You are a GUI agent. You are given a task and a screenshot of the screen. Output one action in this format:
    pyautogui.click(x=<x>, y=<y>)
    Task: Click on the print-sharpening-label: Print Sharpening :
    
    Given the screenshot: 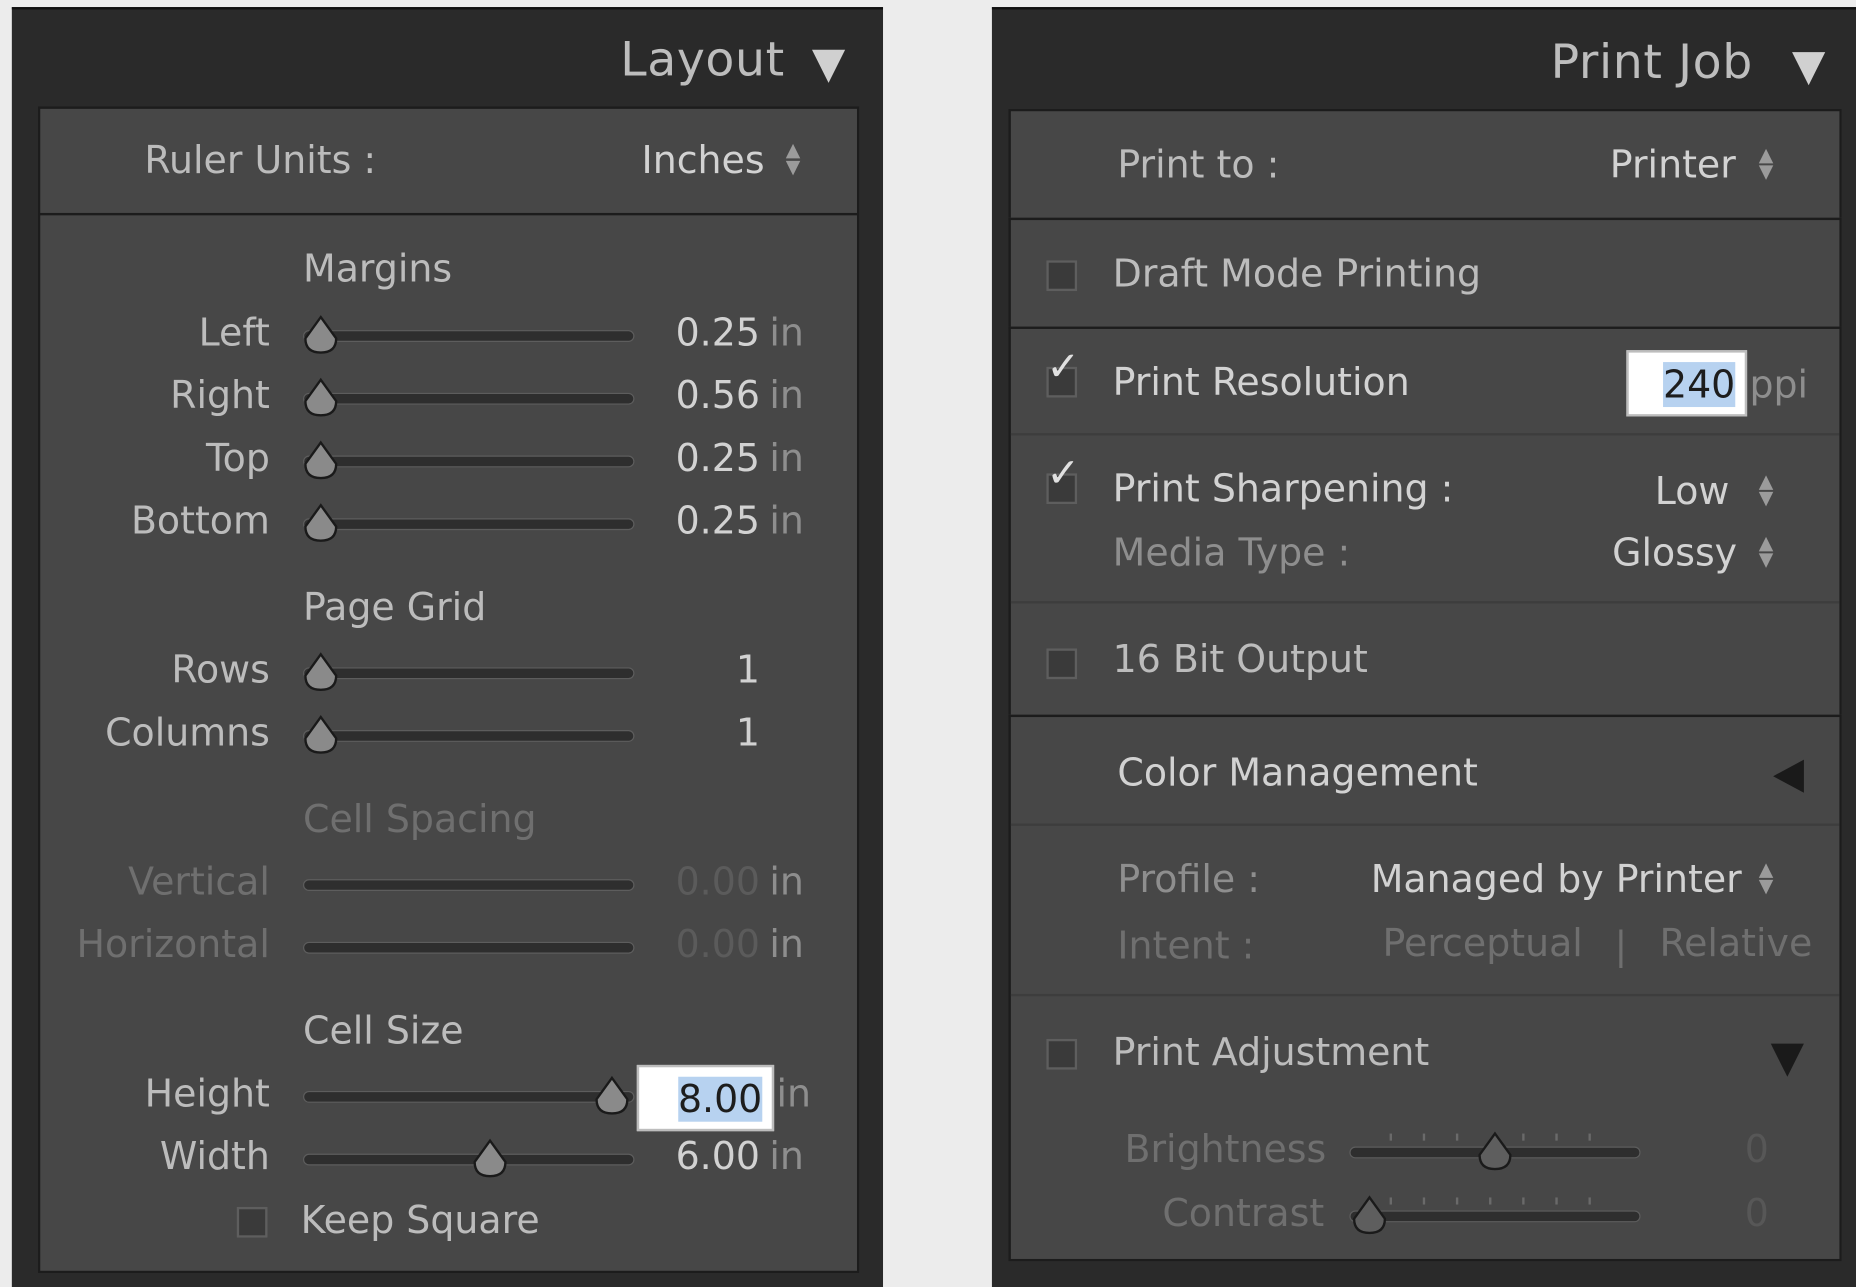 What is the action you would take?
    pyautogui.click(x=1283, y=489)
    